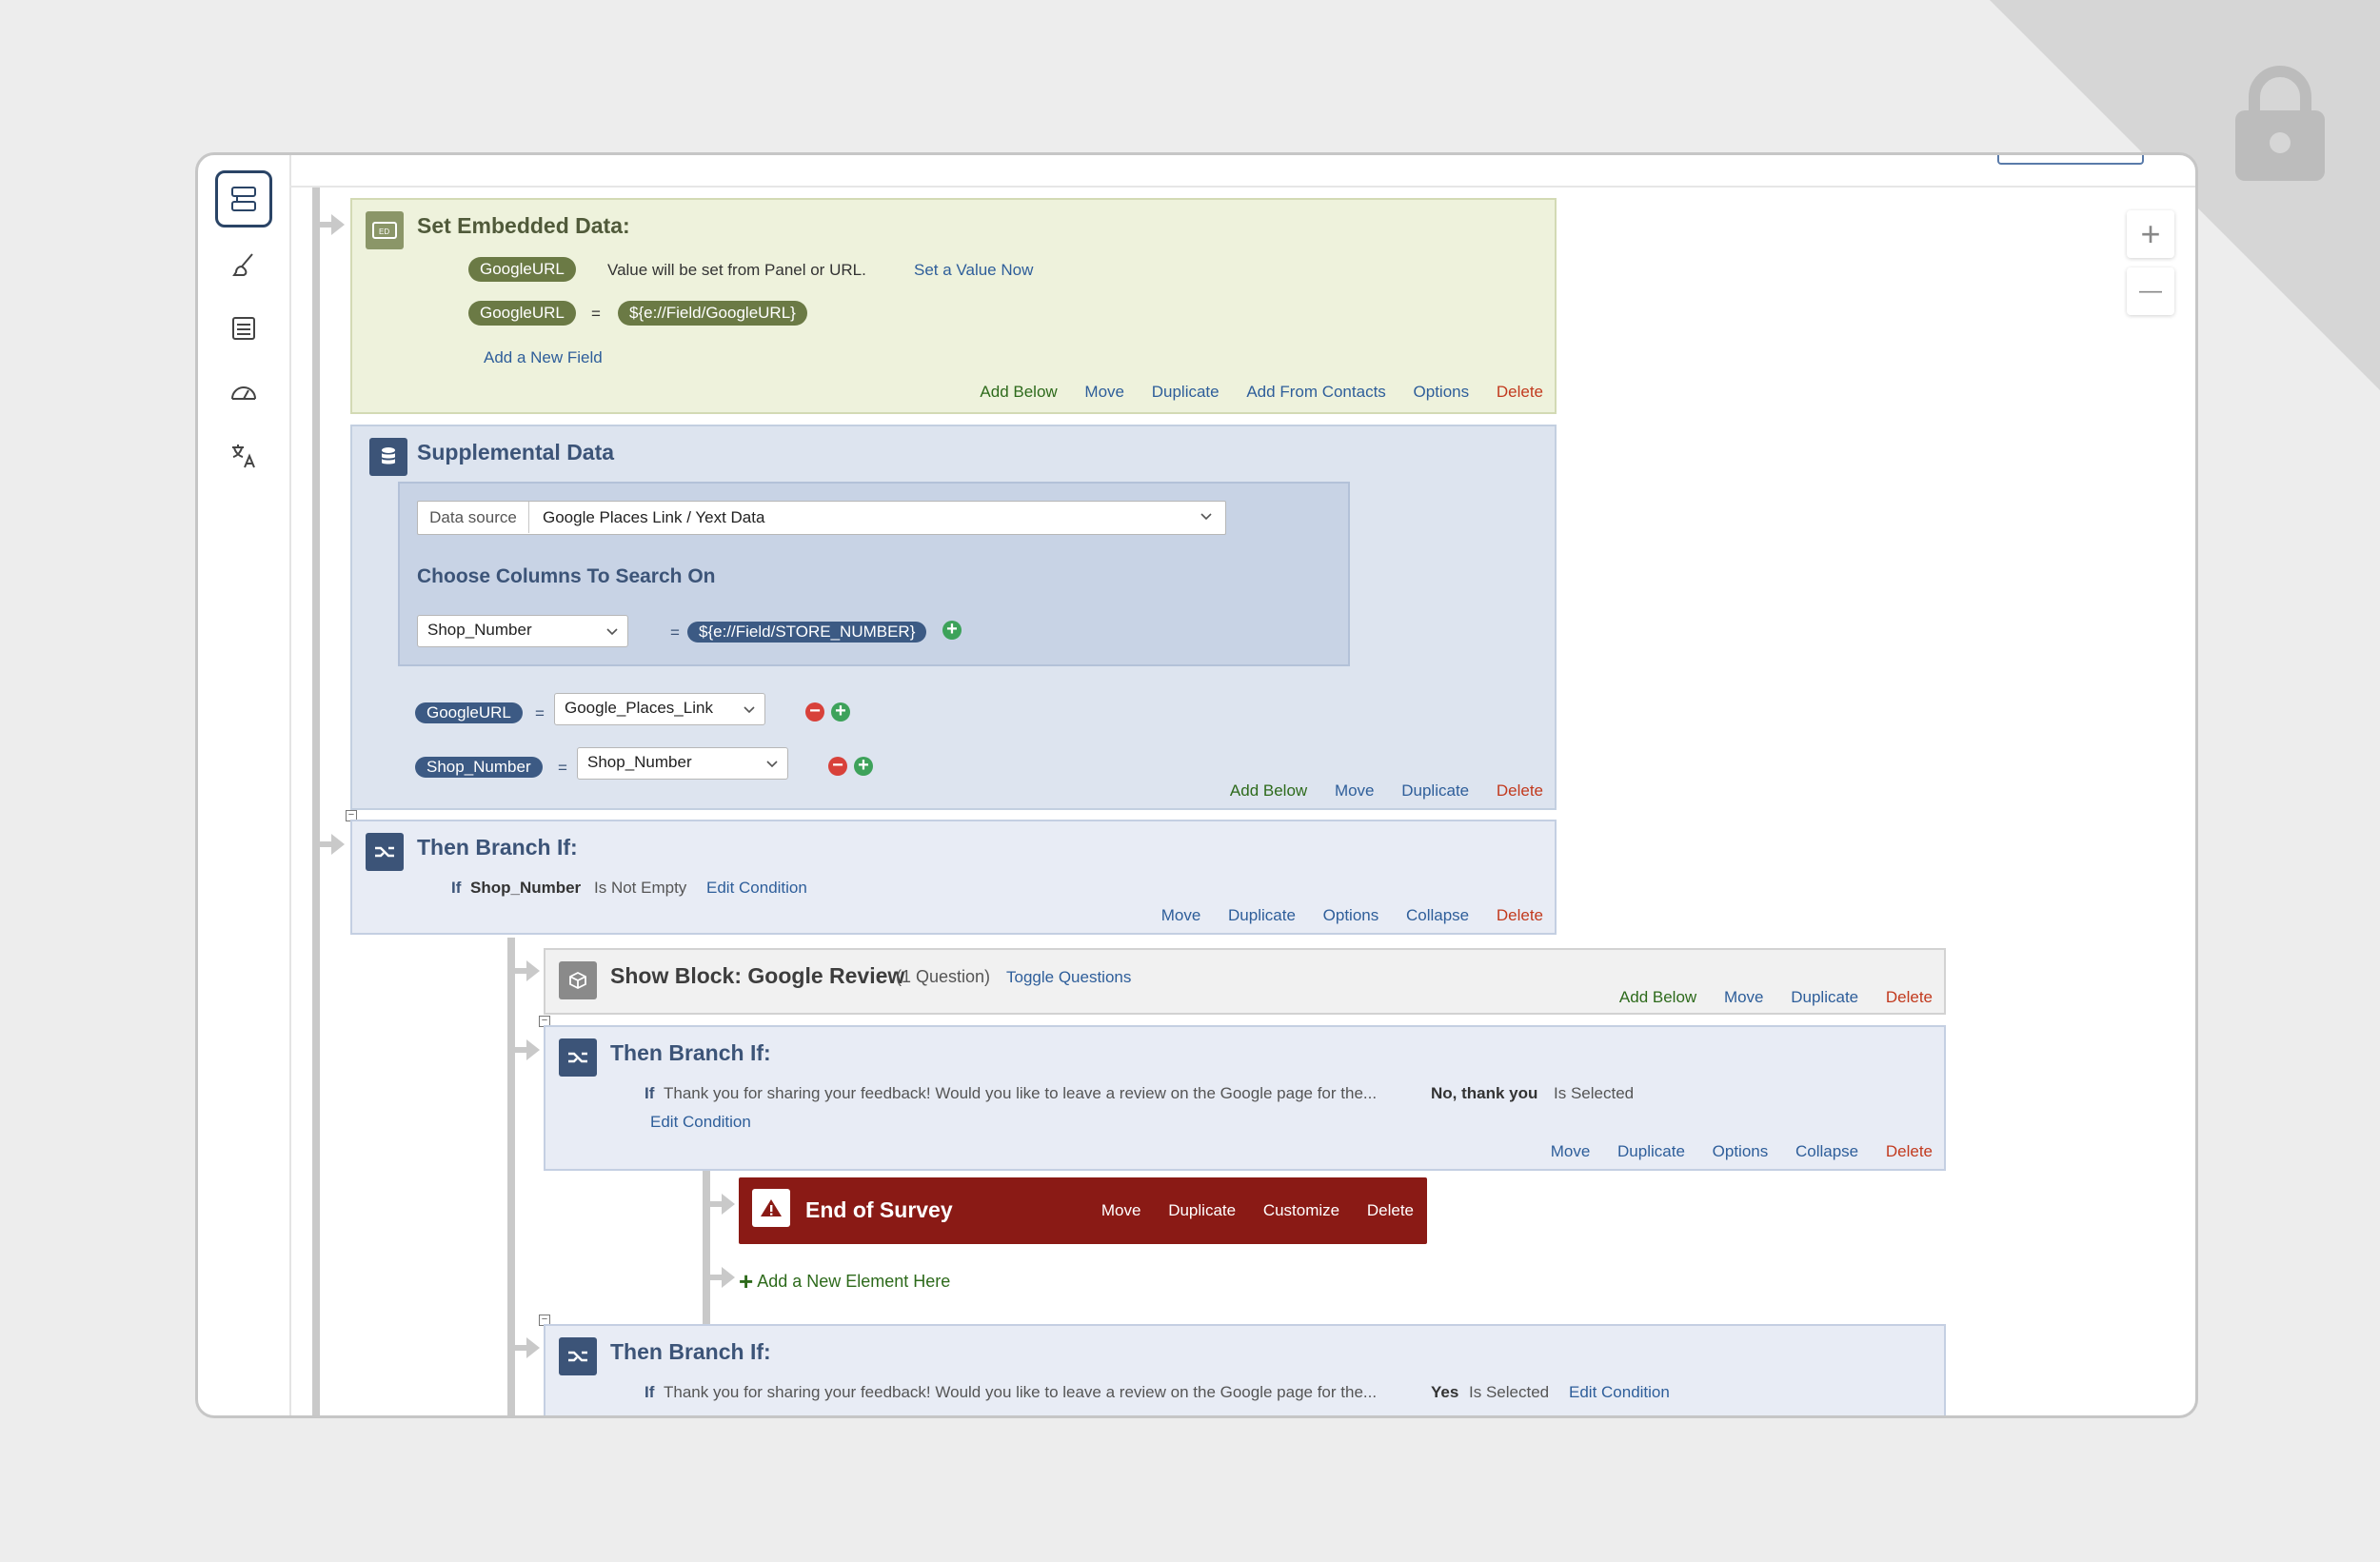 Image resolution: width=2380 pixels, height=1562 pixels. What do you see at coordinates (516, 452) in the screenshot?
I see `supplemental-data-title: Supplemental Data` at bounding box center [516, 452].